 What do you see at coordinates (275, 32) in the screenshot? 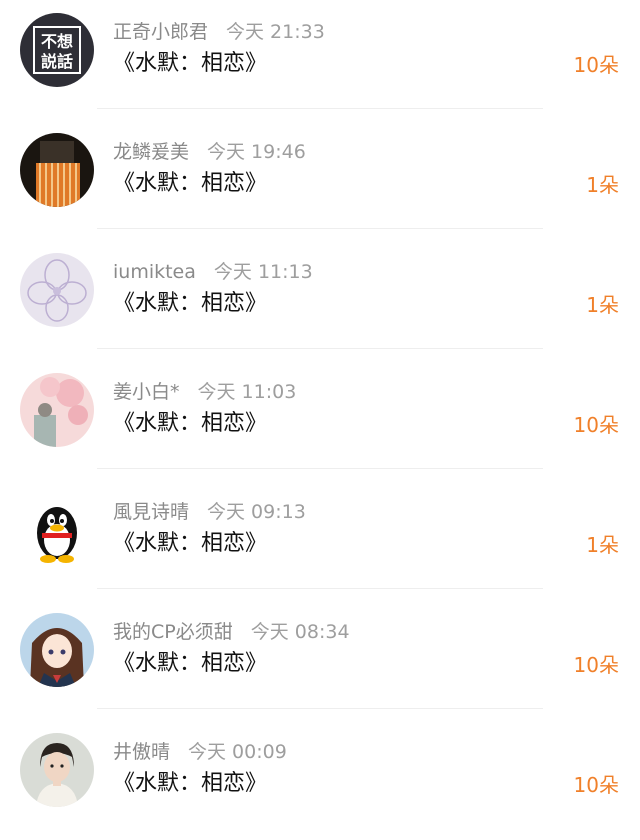
I see `timestamp: 今天 21:33` at bounding box center [275, 32].